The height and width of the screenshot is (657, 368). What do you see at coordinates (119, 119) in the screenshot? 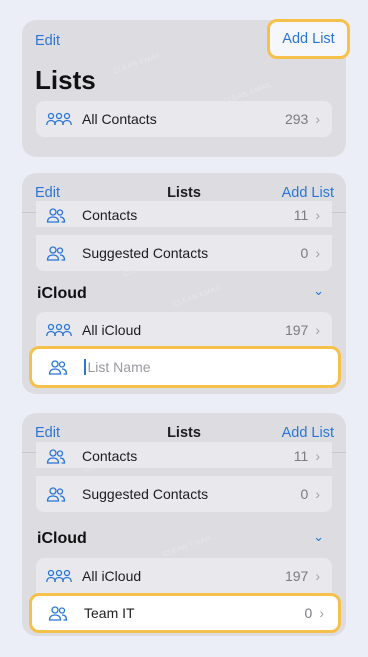
I see `list-item-label: All Contacts` at bounding box center [119, 119].